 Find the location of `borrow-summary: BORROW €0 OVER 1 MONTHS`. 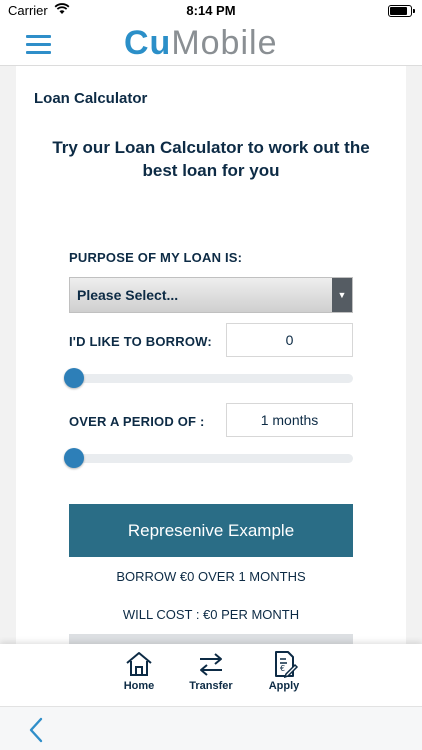

borrow-summary: BORROW €0 OVER 1 MONTHS is located at coordinates (211, 576).